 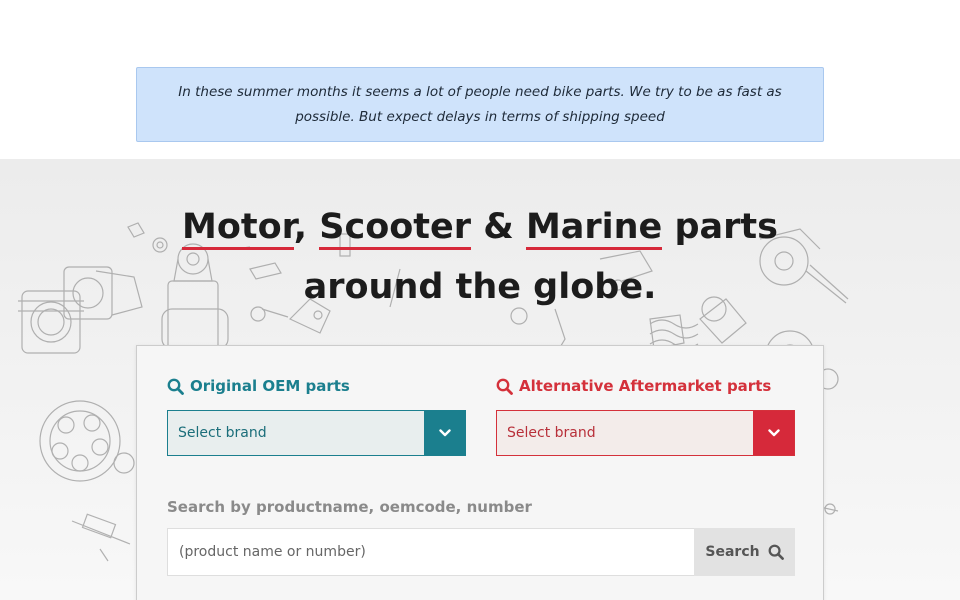 What do you see at coordinates (732, 552) in the screenshot?
I see `product-search-button-label: Search` at bounding box center [732, 552].